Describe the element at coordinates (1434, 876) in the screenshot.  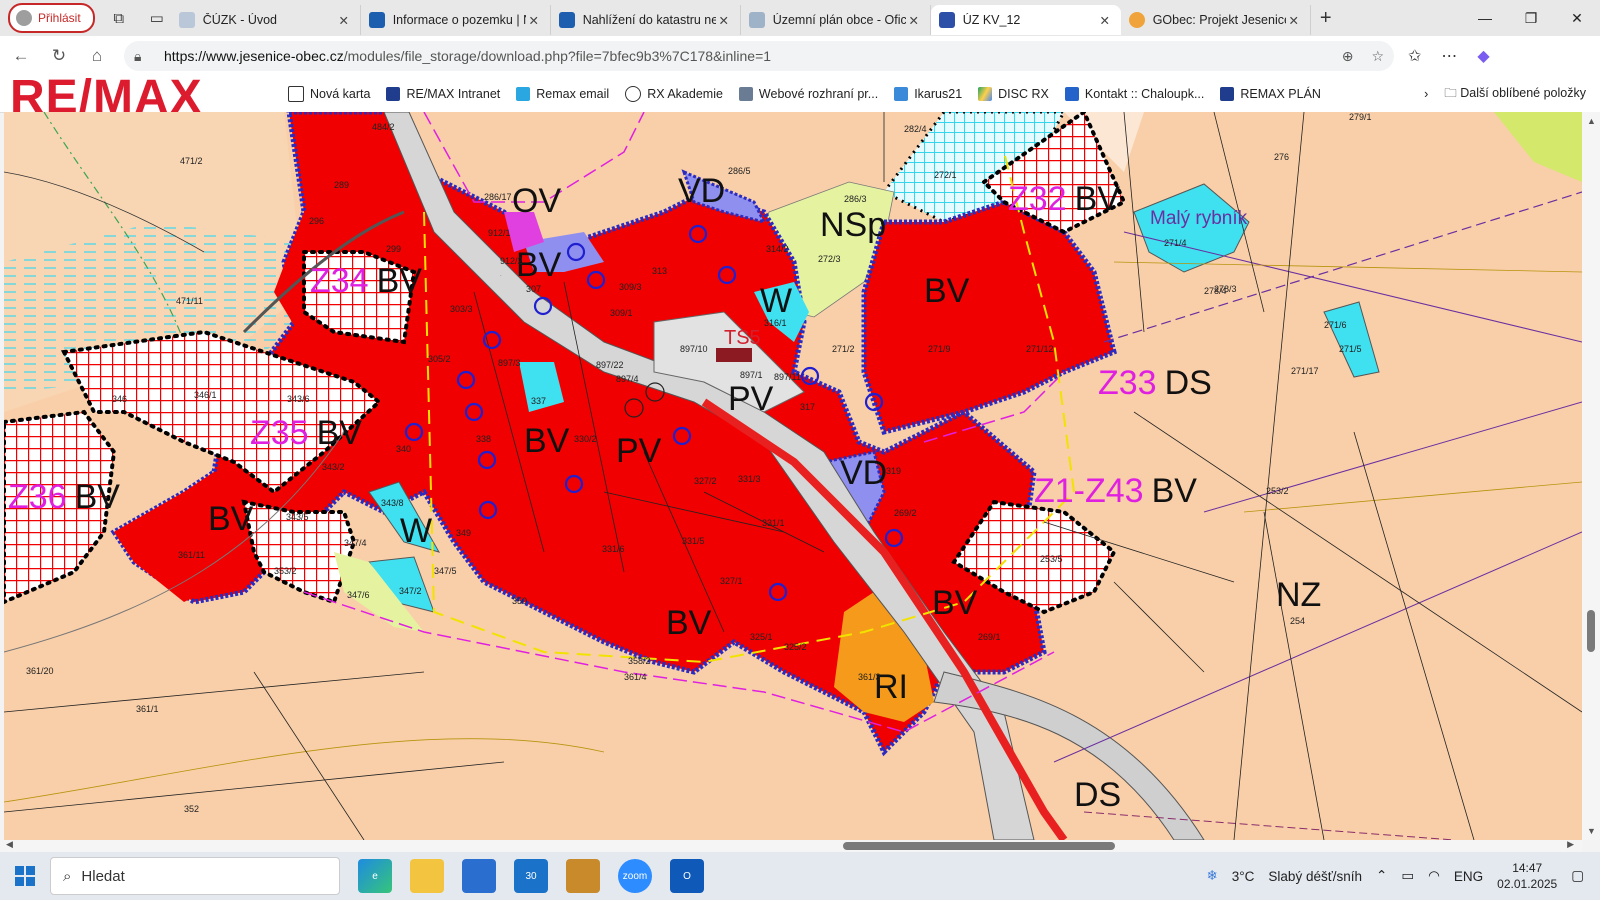
I see `wifi-icon: ◠` at that location.